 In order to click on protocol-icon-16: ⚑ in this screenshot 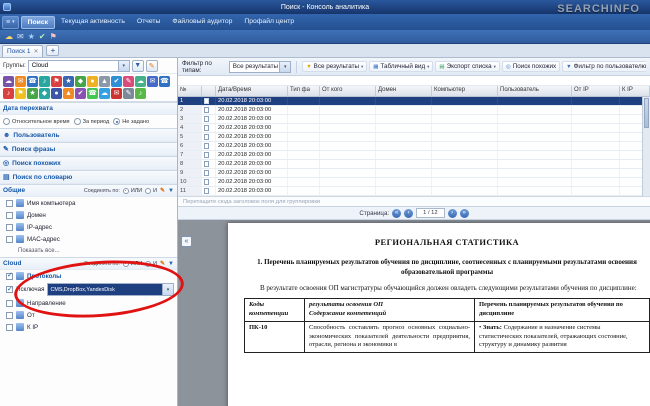, I will do `click(20, 93)`.